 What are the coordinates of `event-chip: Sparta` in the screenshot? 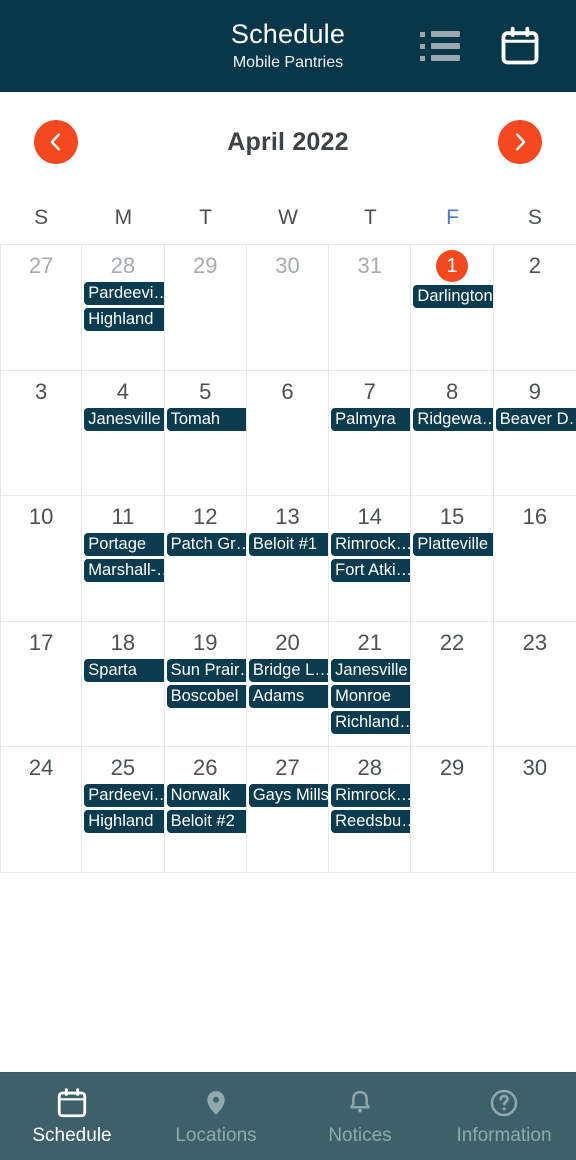 It's located at (124, 670).